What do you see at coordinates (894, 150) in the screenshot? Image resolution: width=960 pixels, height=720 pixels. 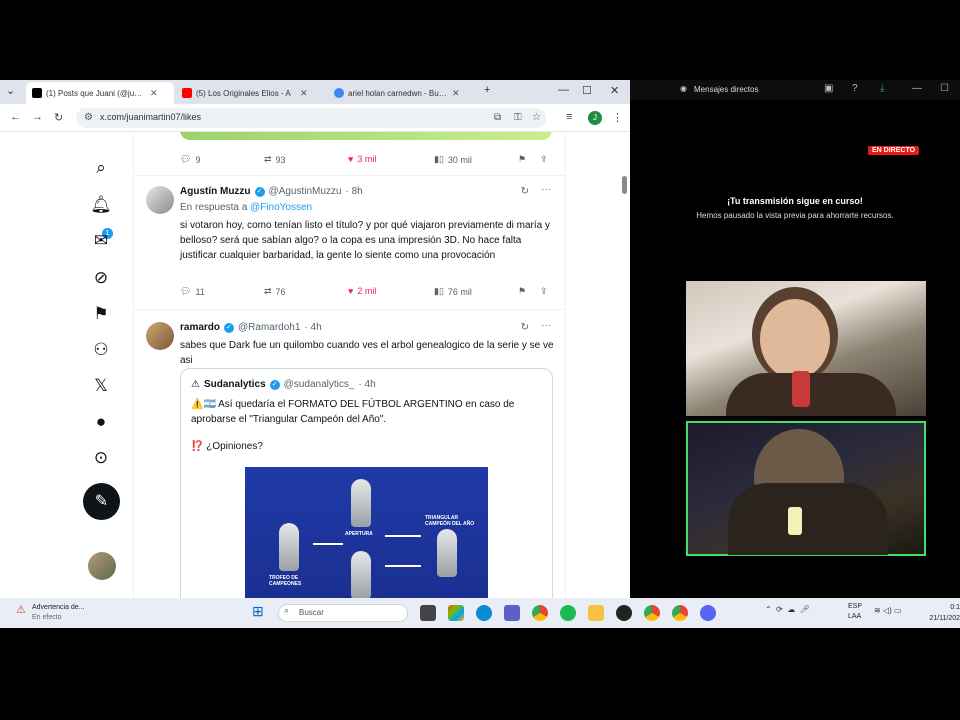 I see `live-badge: EN DIRECTO` at bounding box center [894, 150].